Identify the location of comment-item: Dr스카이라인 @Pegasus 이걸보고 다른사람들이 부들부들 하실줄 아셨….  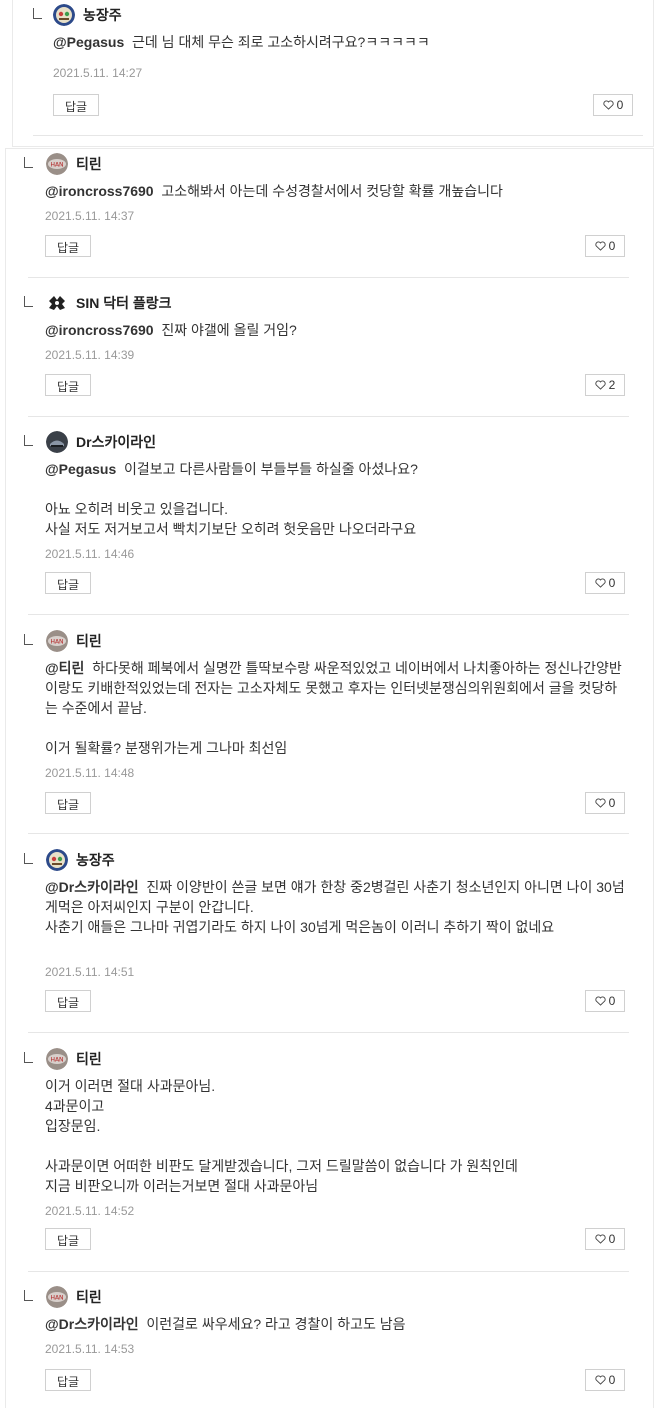
(329, 521).